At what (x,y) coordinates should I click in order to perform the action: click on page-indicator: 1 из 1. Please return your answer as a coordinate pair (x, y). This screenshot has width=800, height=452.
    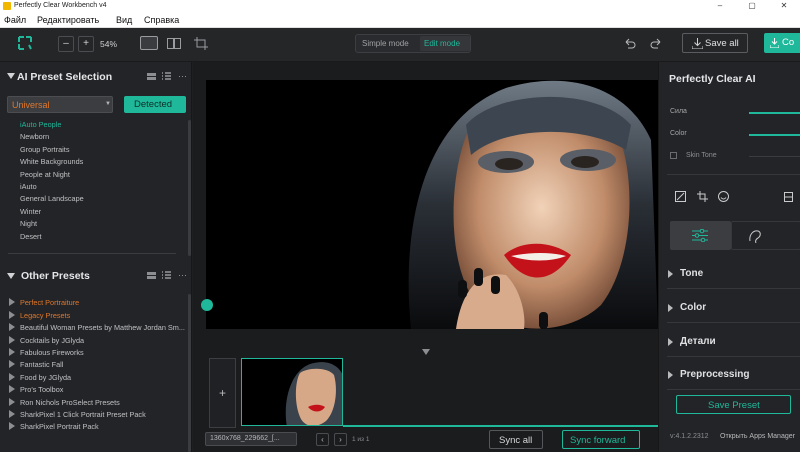
    Looking at the image, I should click on (361, 439).